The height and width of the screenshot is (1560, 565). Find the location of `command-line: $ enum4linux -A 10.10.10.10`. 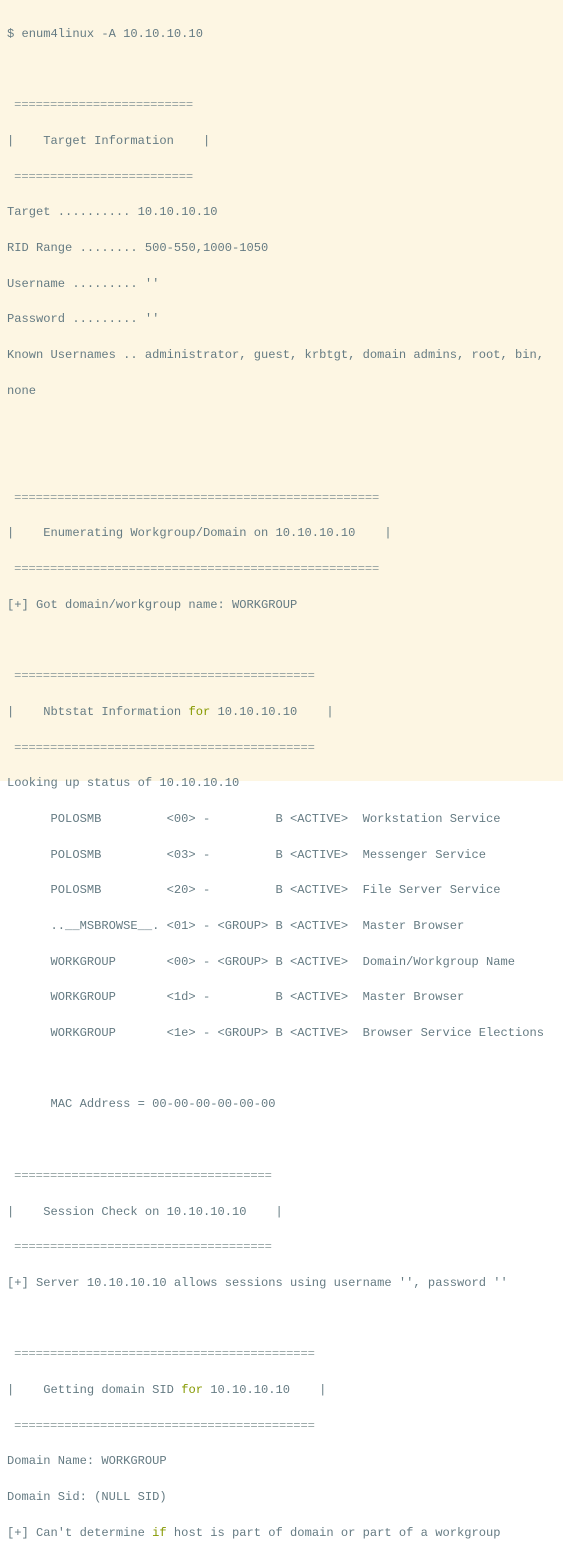

command-line: $ enum4linux -A 10.10.10.10 is located at coordinates (105, 33).